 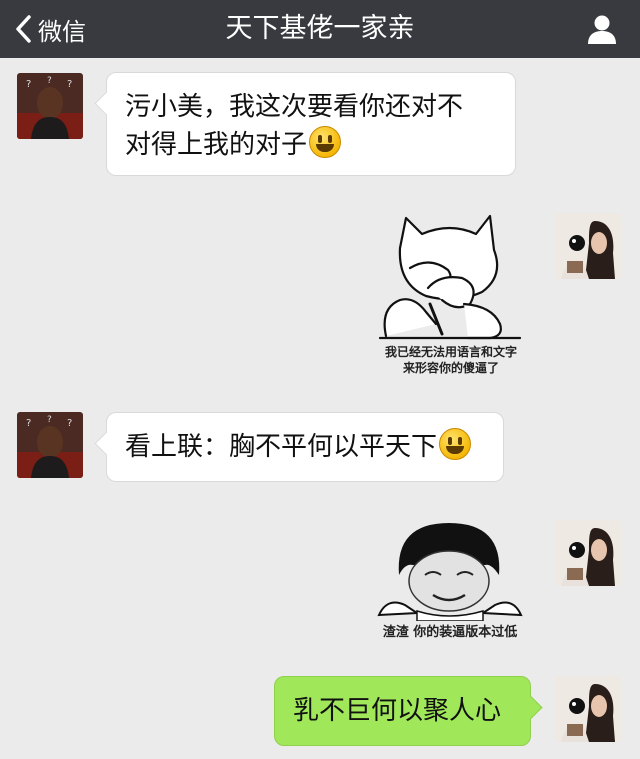 I want to click on message-bubble: 看上联：胸不平何以平天下, so click(x=305, y=447).